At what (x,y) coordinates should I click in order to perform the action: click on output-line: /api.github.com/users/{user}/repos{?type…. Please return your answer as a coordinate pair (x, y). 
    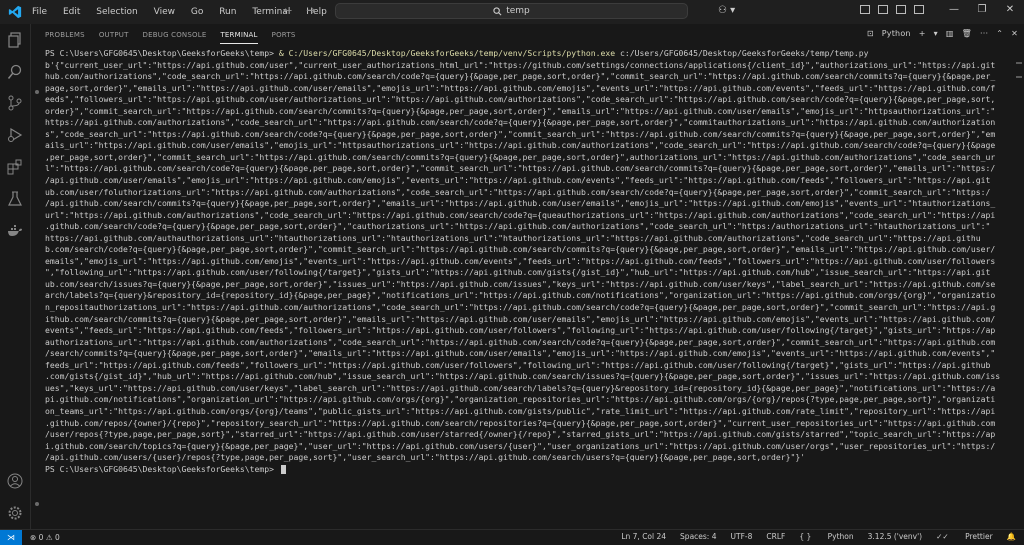
    Looking at the image, I should click on (425, 457).